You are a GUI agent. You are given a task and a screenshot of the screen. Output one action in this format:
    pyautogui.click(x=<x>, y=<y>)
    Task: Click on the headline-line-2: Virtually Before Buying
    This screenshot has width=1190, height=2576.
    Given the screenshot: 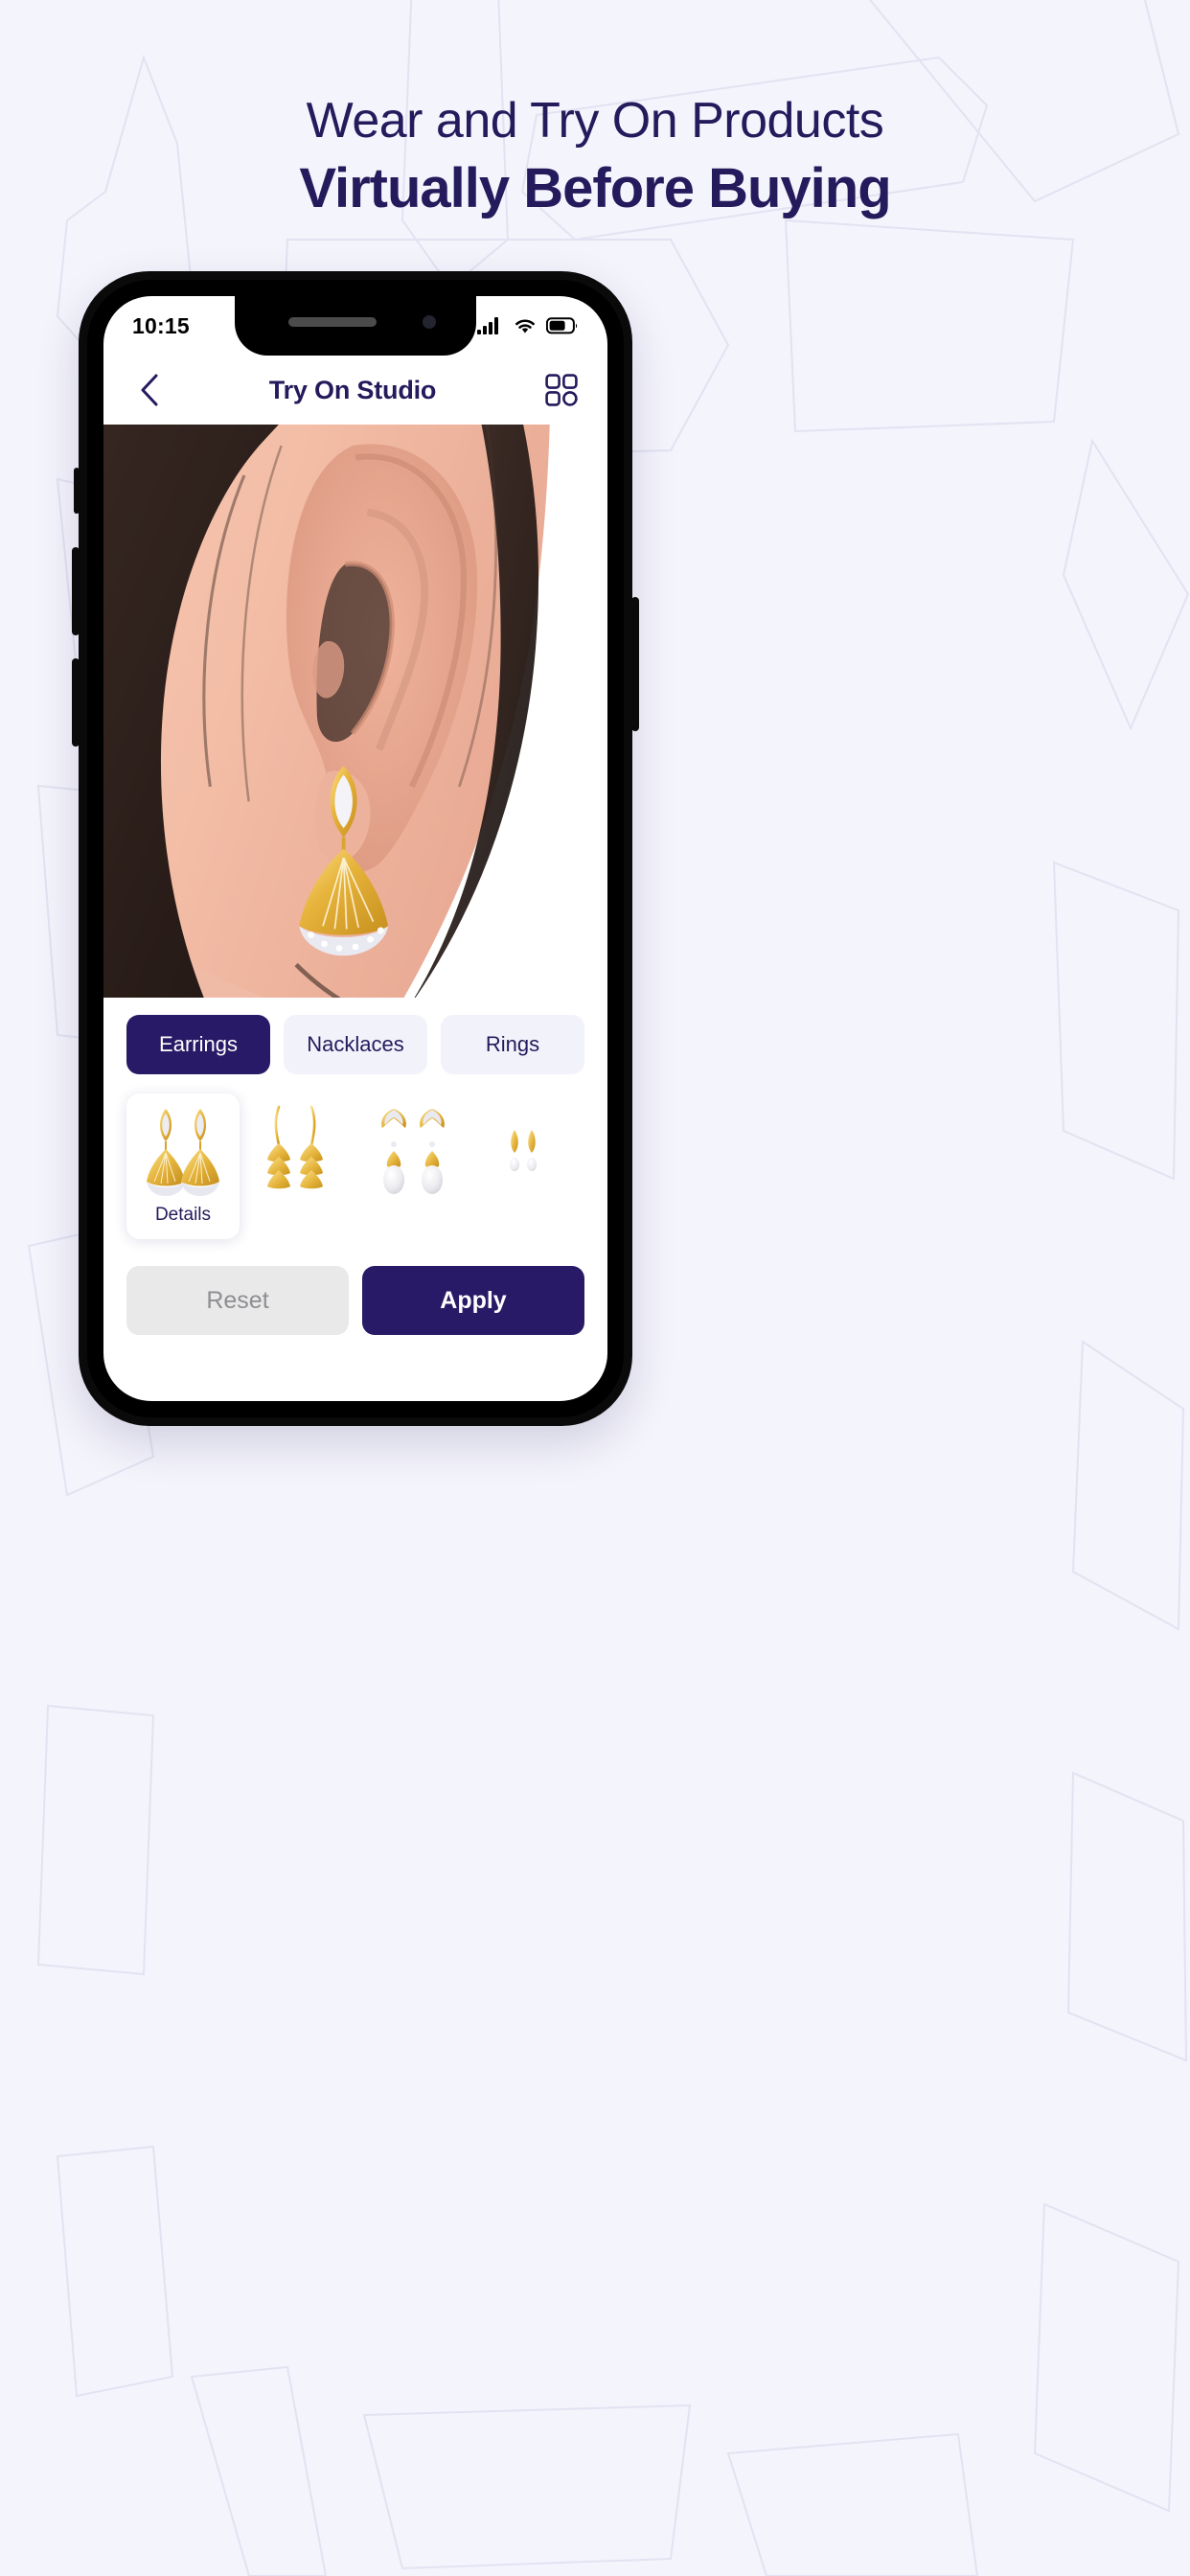 What is the action you would take?
    pyautogui.click(x=595, y=188)
    